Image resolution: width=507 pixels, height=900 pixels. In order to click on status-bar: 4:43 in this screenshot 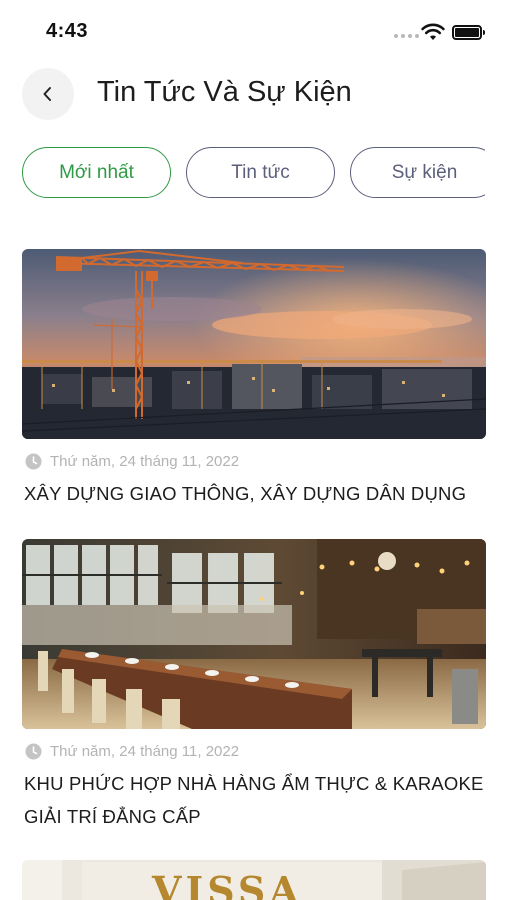, I will do `click(253, 28)`.